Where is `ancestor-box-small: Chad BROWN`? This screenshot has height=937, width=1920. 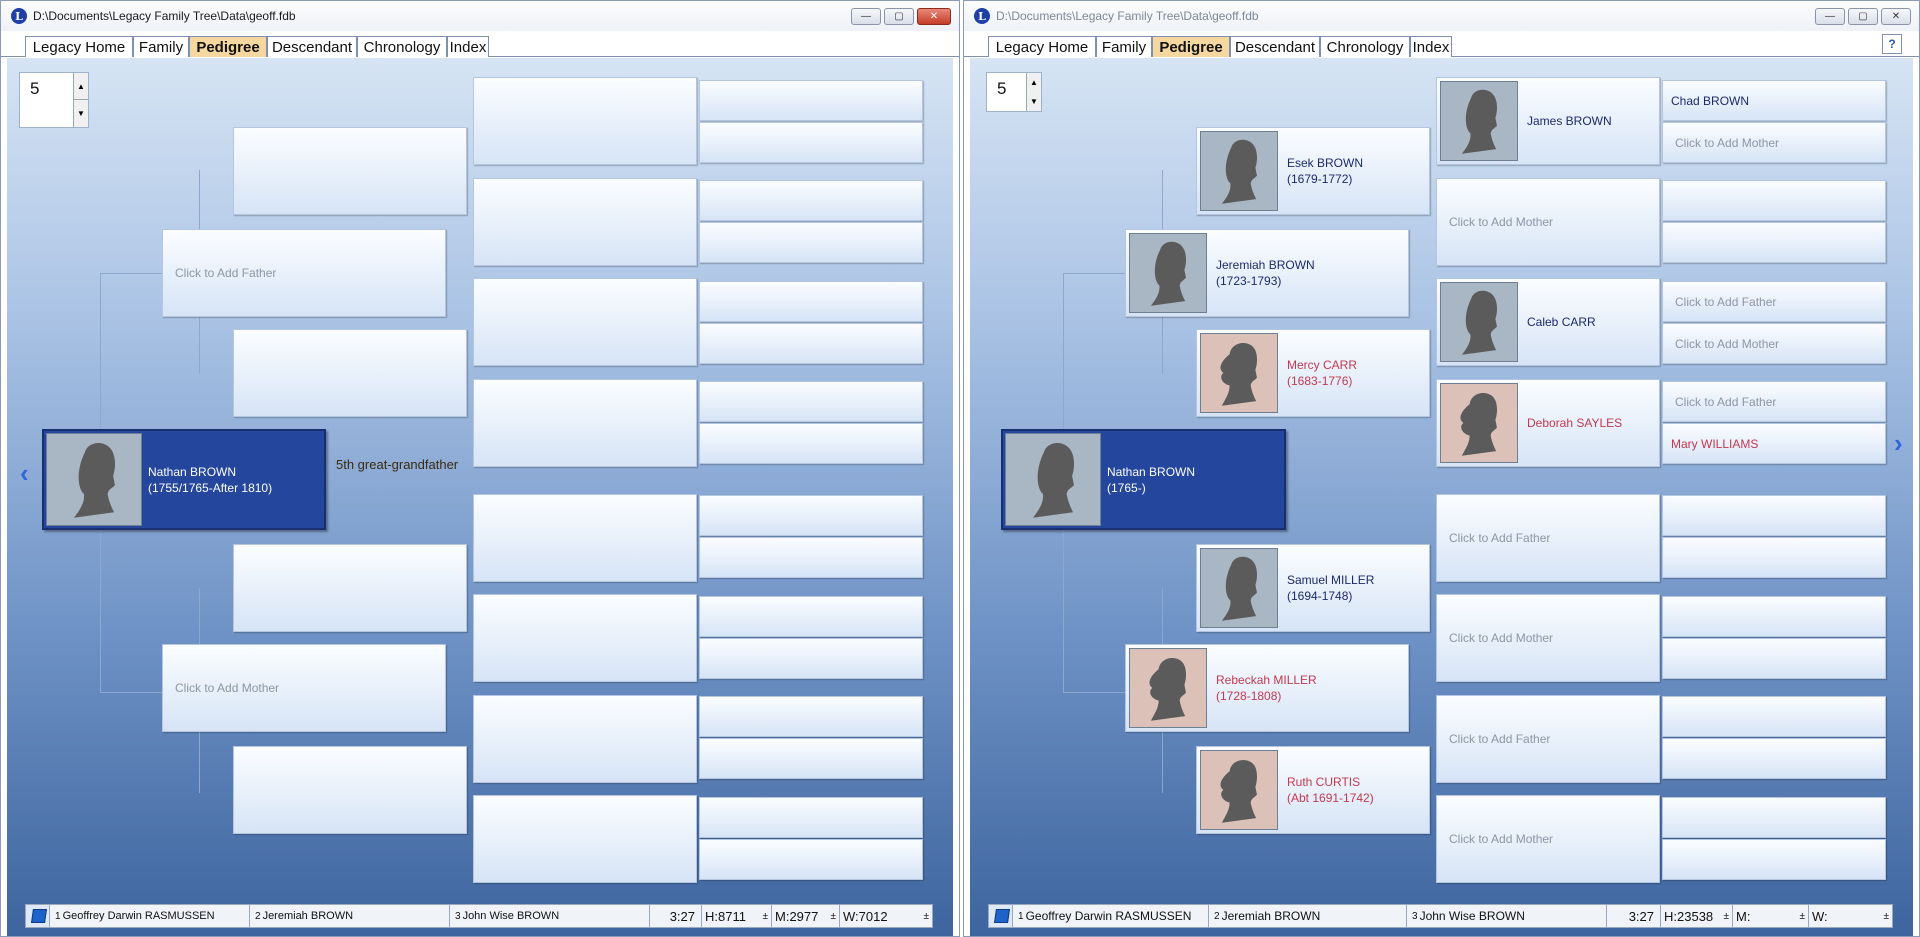
ancestor-box-small: Chad BROWN is located at coordinates (1774, 100).